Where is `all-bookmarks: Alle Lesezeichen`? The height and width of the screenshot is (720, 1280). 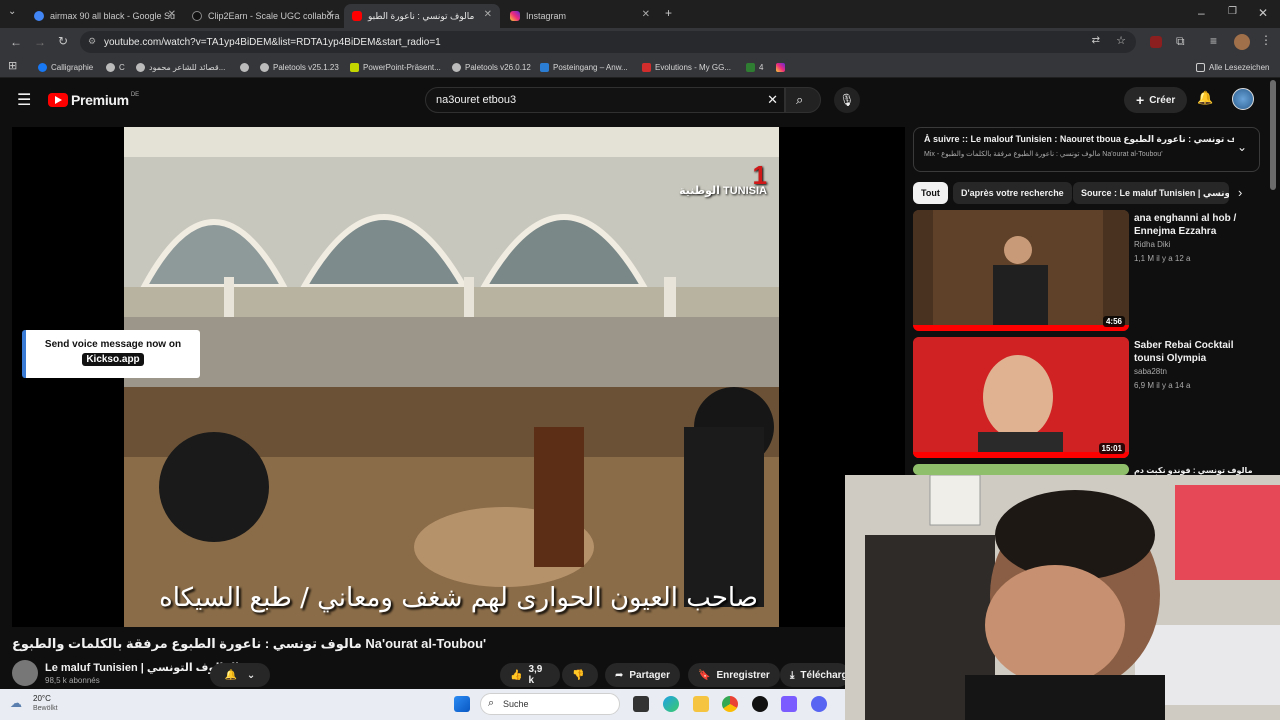
all-bookmarks: Alle Lesezeichen is located at coordinates (1232, 67).